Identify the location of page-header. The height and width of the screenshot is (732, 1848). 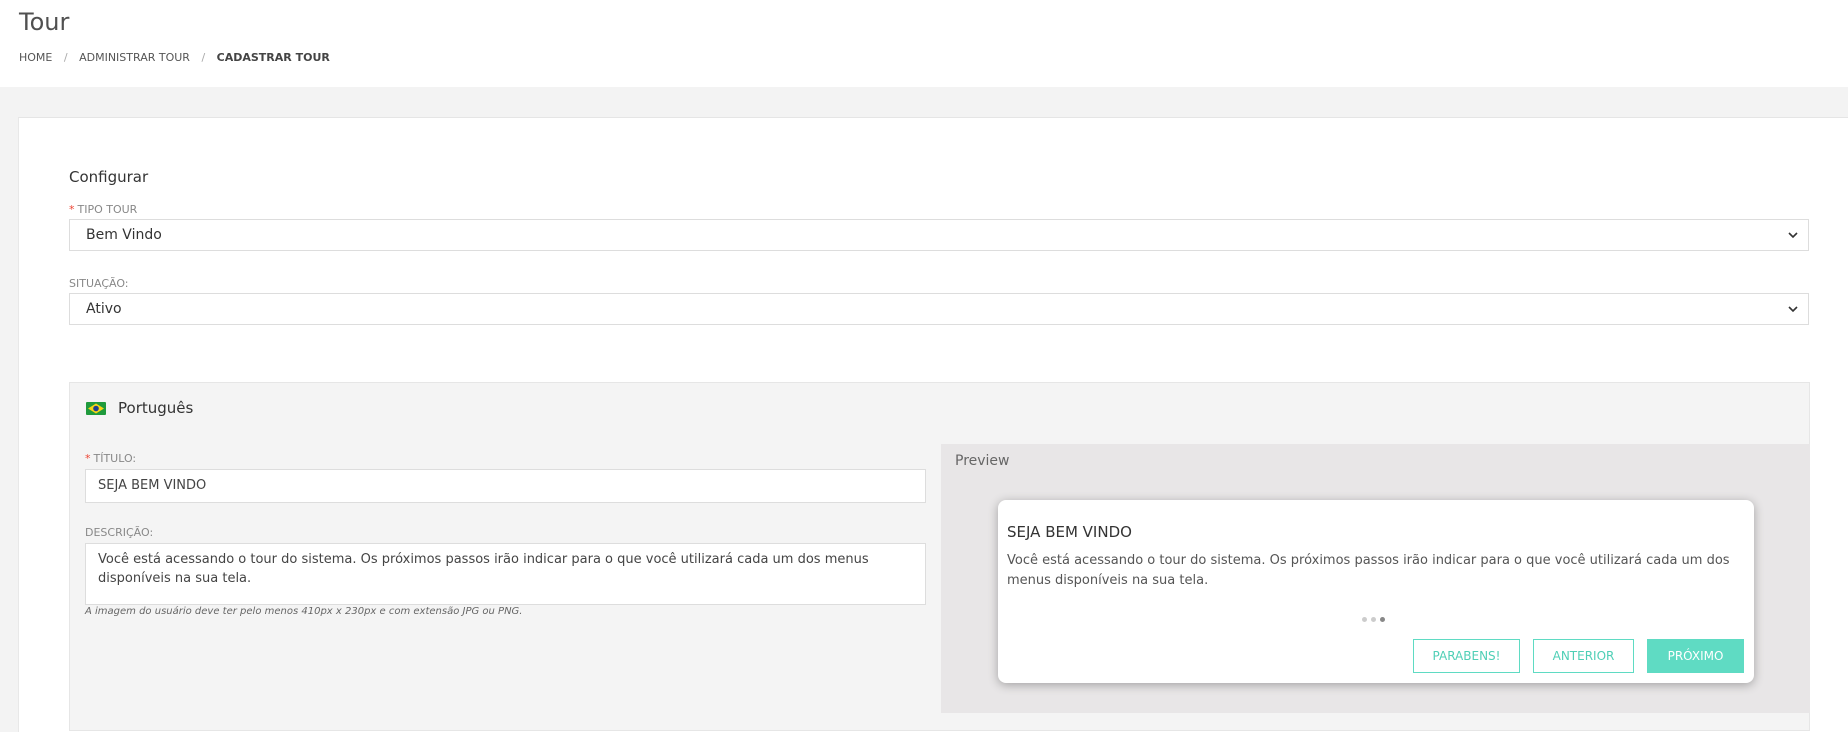
(924, 43).